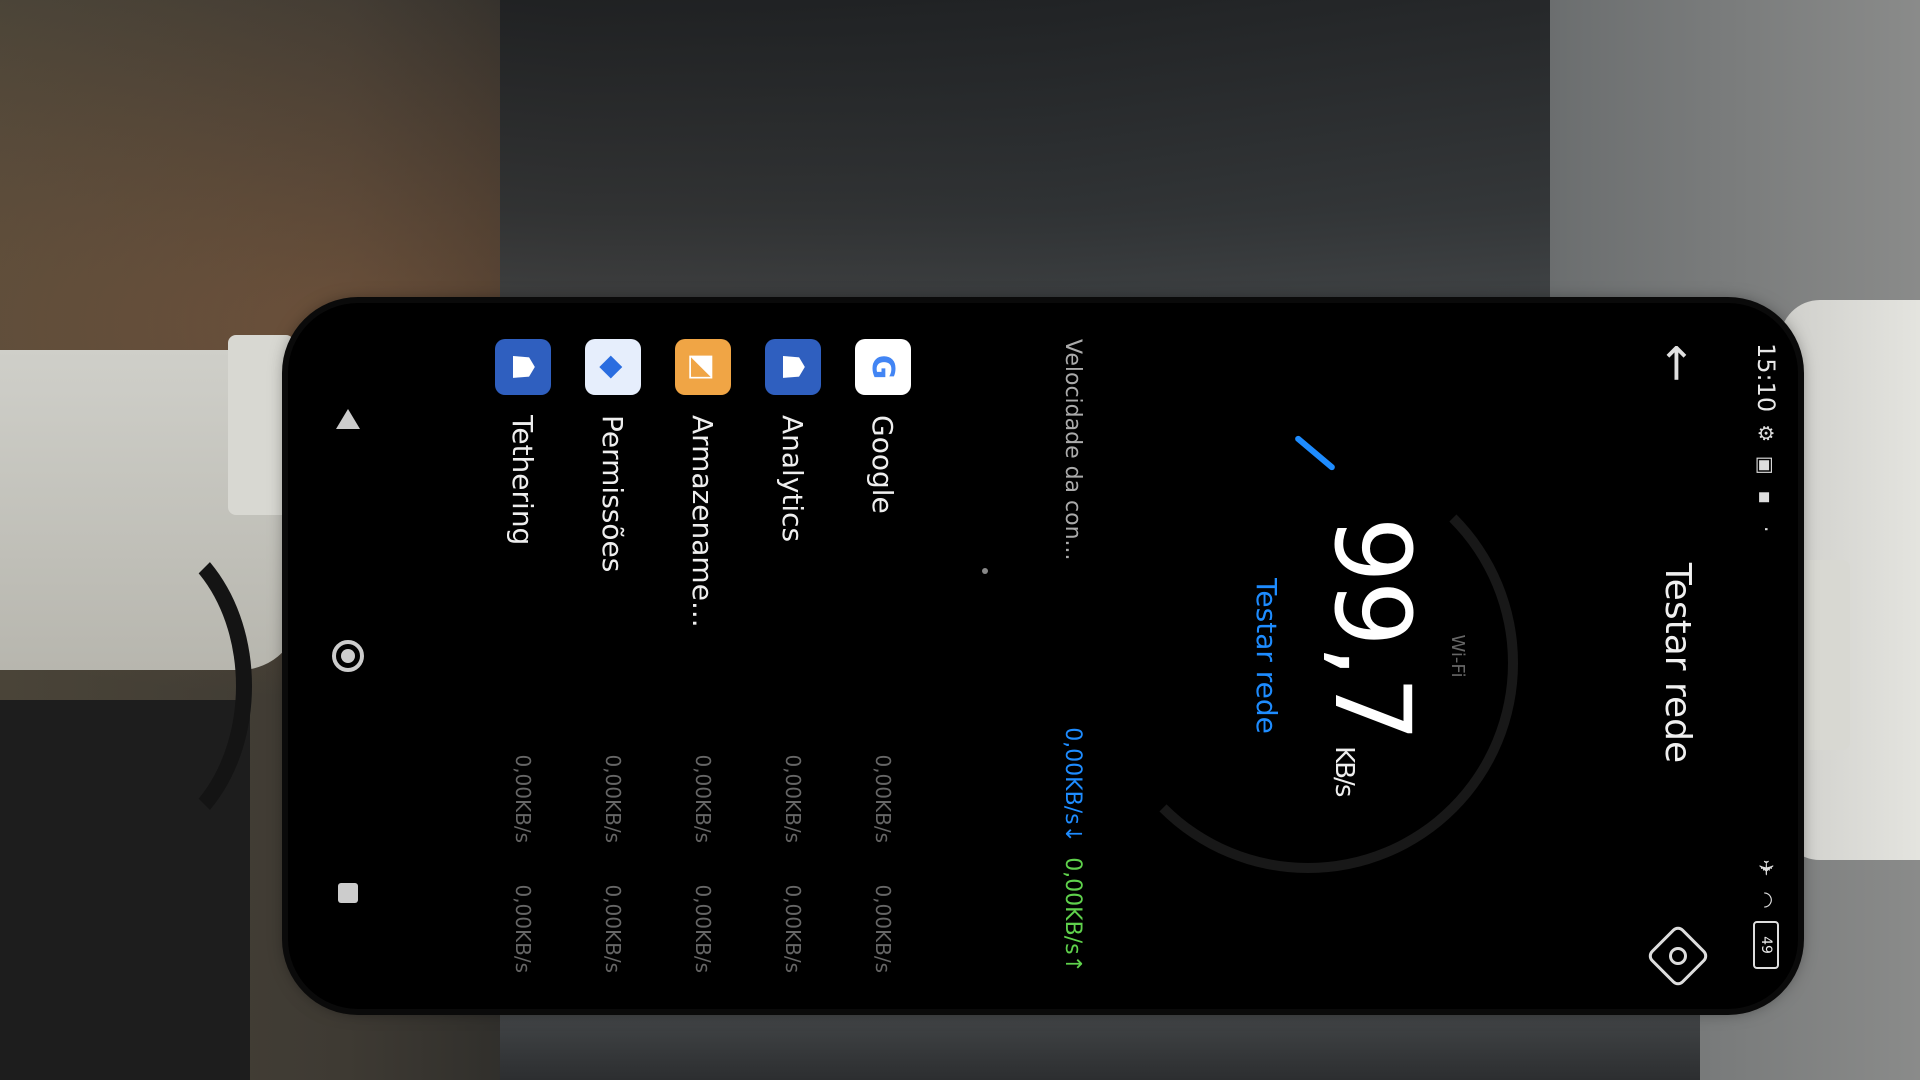  I want to click on list-header-download: 0,00KB/s↓, so click(1073, 778).